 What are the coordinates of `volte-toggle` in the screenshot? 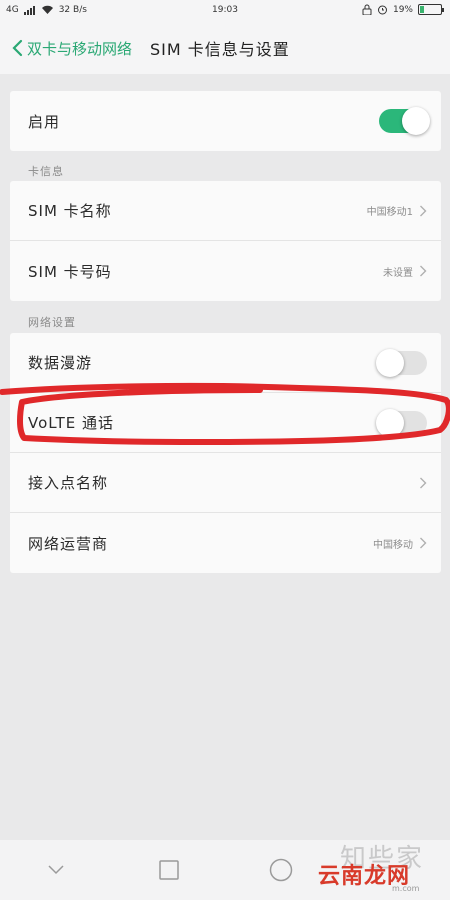 It's located at (401, 422).